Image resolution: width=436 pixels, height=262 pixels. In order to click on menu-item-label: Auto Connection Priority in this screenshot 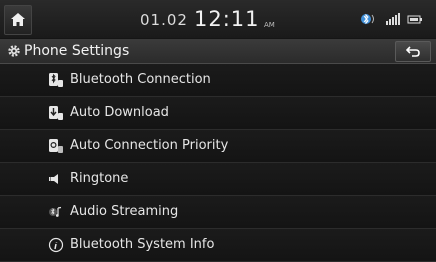, I will do `click(149, 145)`.